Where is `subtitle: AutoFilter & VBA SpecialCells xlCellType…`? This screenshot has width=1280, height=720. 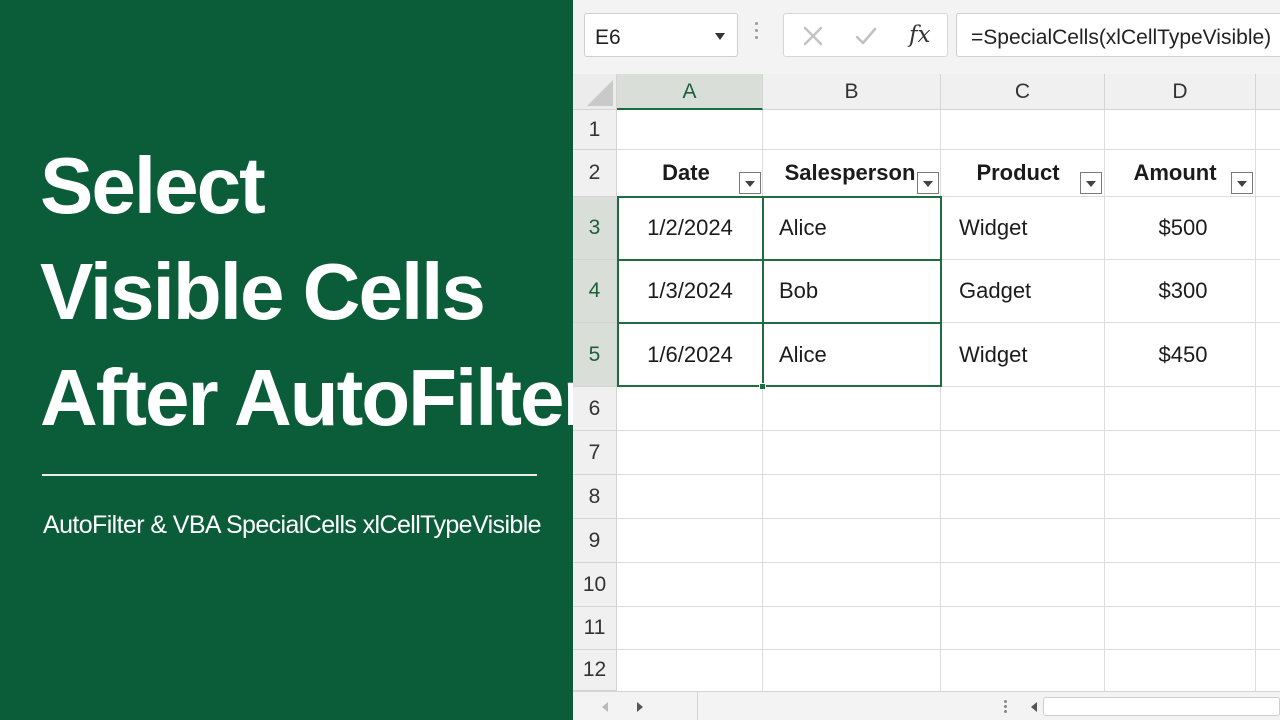 subtitle: AutoFilter & VBA SpecialCells xlCellType… is located at coordinates (292, 525).